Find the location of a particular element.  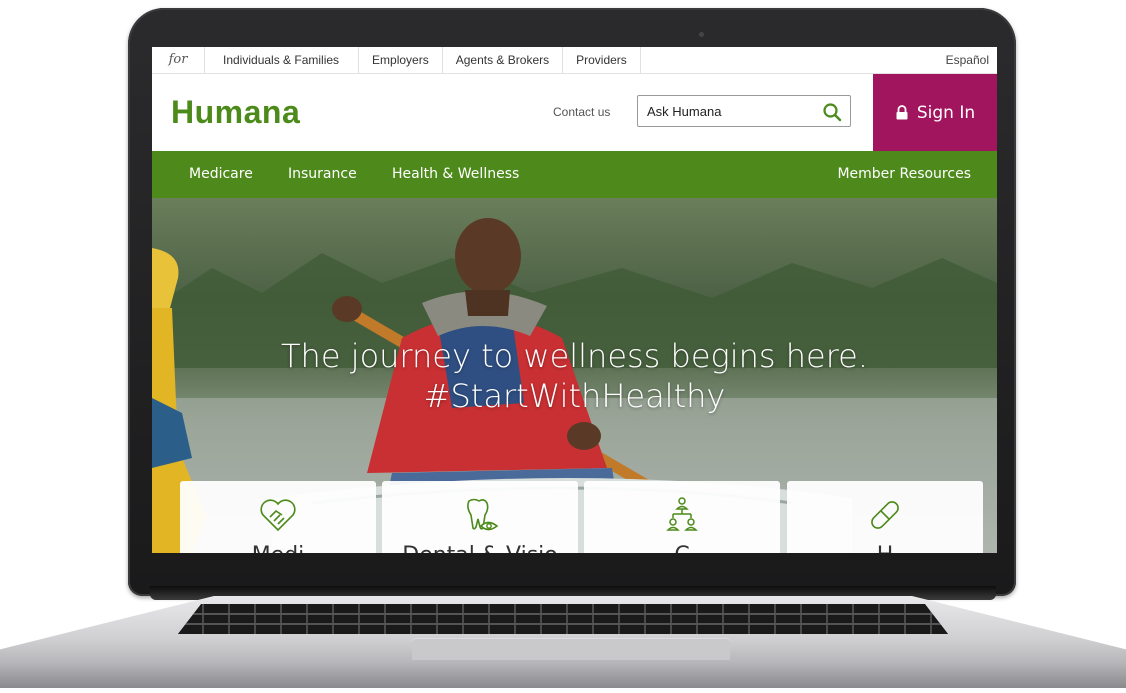

tile-label-coverage: C is located at coordinates (682, 548).